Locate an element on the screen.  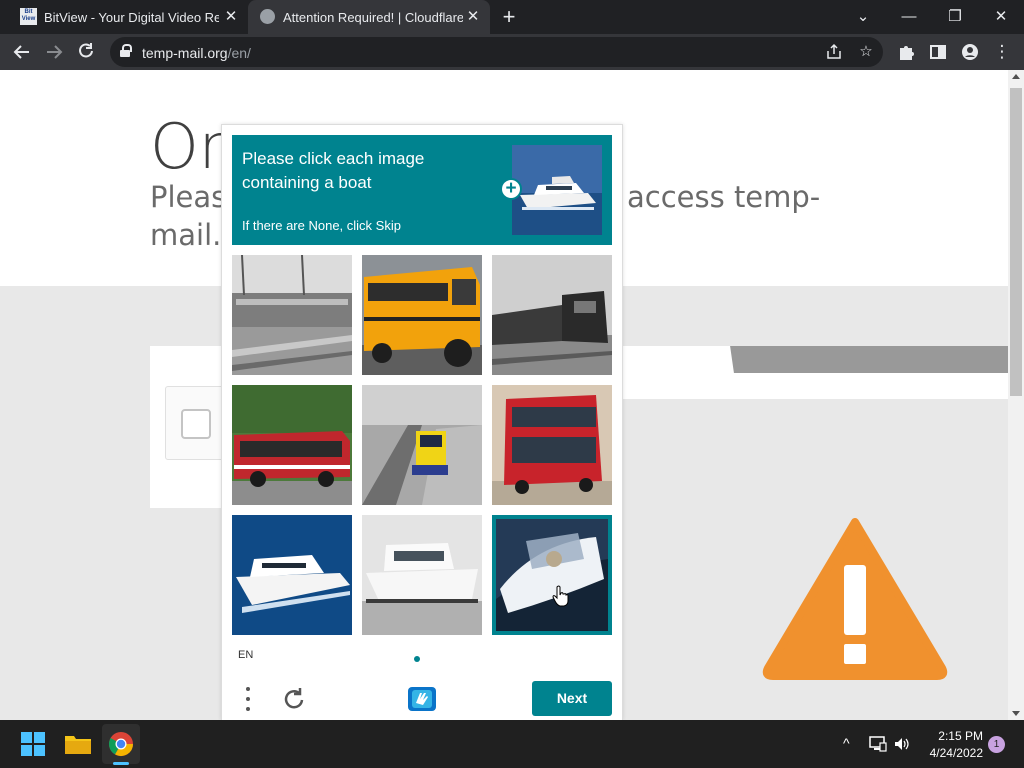
double-decker-bus-image is located at coordinates (552, 445).